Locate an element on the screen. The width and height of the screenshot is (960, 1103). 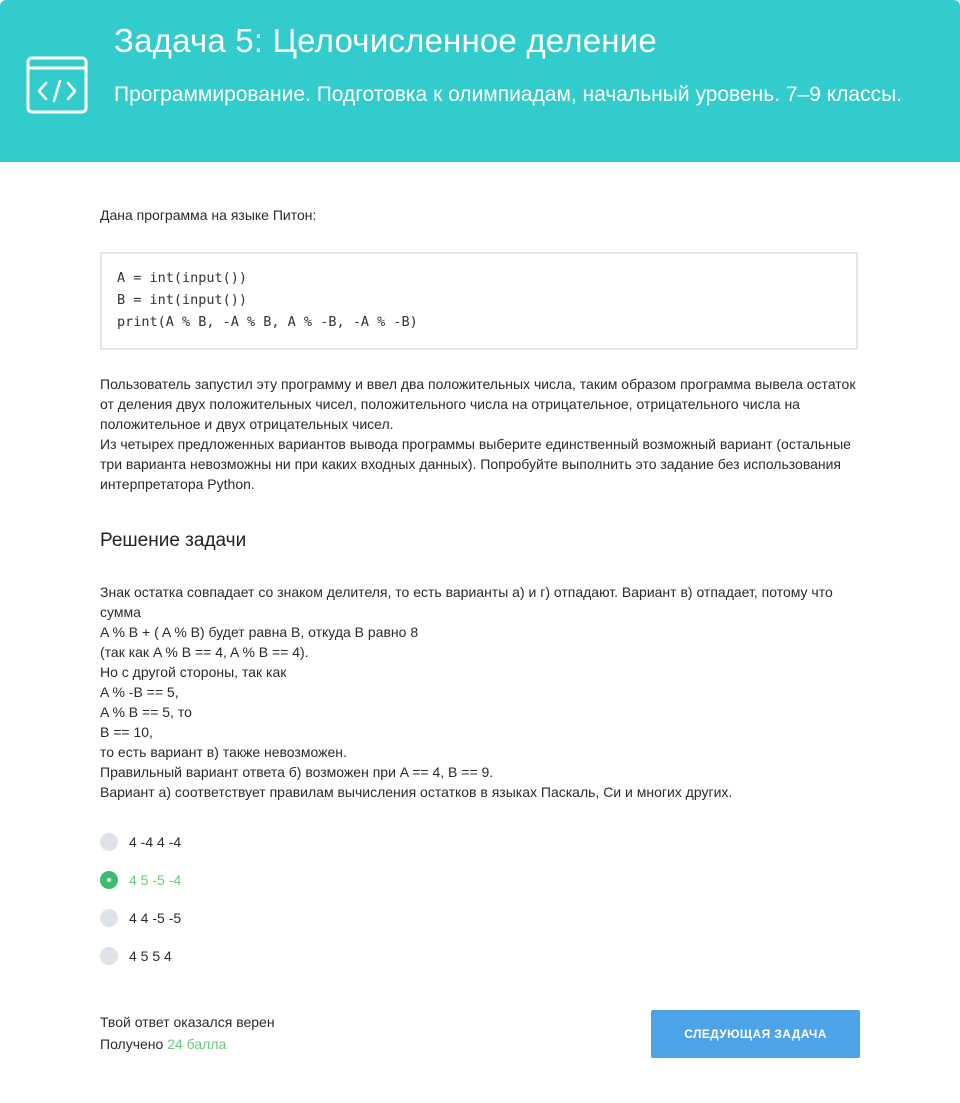
code-line: B = int(input()) is located at coordinates (182, 300).